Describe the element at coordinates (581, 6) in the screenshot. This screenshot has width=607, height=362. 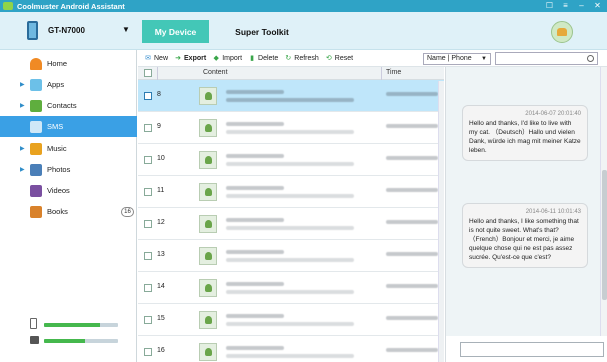
I see `minimize-icon: –` at that location.